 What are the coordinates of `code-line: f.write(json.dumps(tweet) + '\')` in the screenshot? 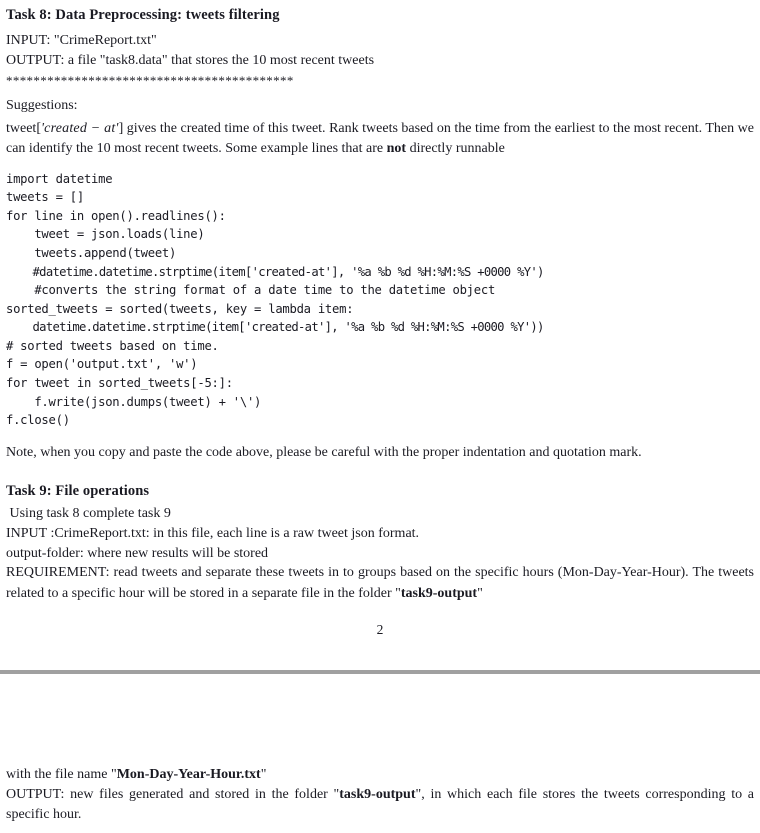 It's located at (134, 401).